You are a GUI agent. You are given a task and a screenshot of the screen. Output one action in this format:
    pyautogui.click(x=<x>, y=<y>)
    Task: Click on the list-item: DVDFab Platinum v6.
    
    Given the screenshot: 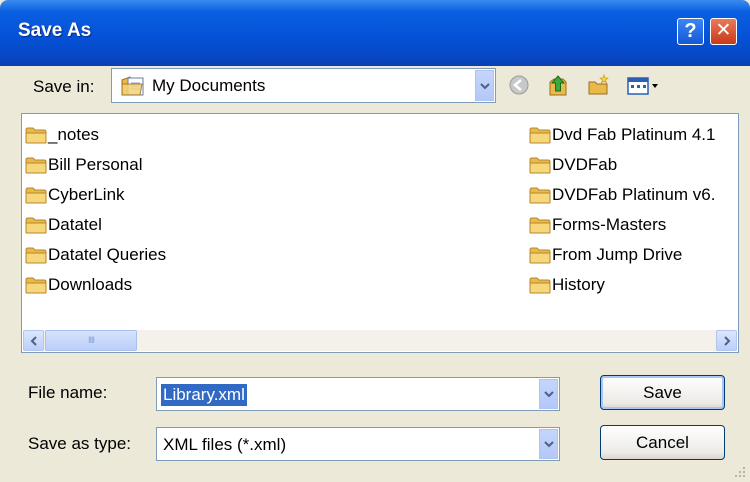 What is the action you would take?
    pyautogui.click(x=622, y=195)
    